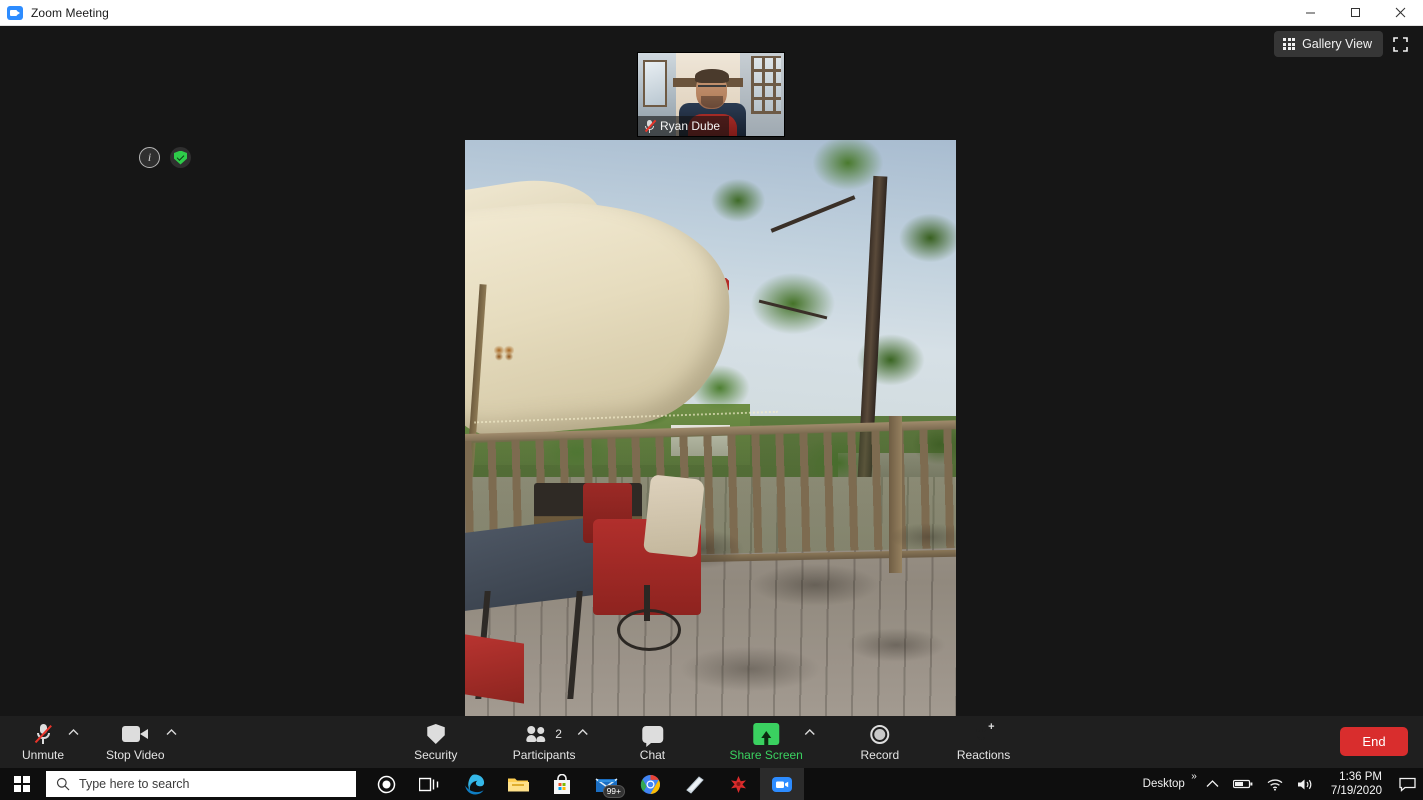  I want to click on minimize-button, so click(1310, 13).